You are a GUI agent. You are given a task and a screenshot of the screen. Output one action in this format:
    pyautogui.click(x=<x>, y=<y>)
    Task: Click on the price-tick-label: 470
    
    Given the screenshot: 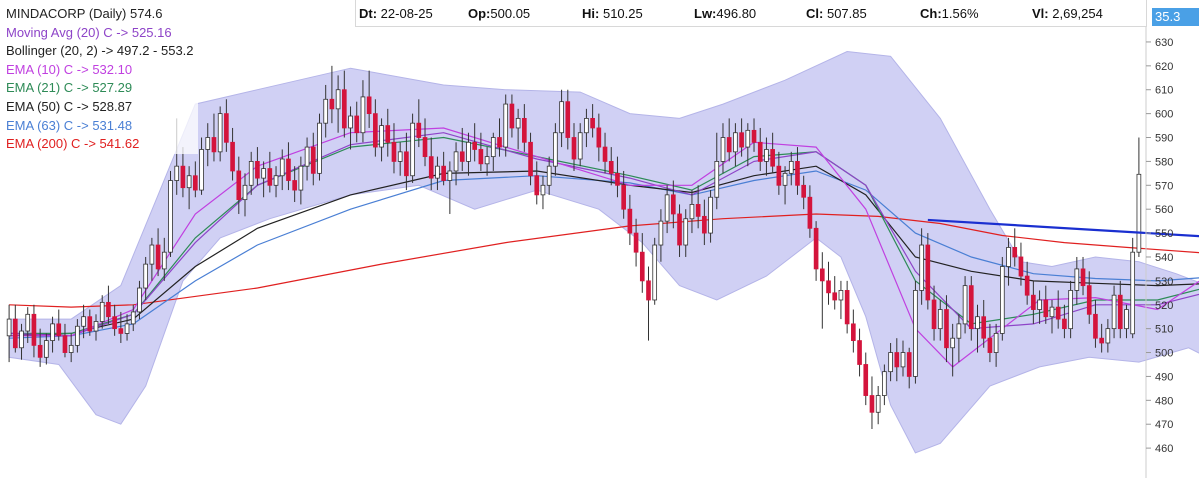 What is the action you would take?
    pyautogui.click(x=1164, y=425)
    